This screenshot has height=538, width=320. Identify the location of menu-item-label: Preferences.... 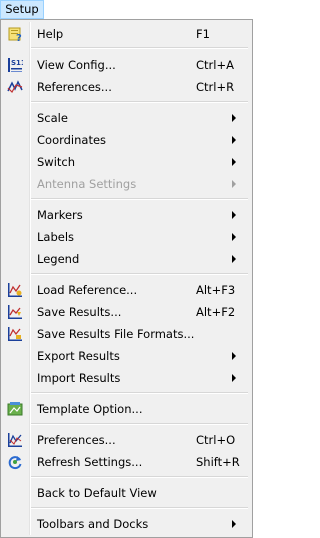
(76, 440).